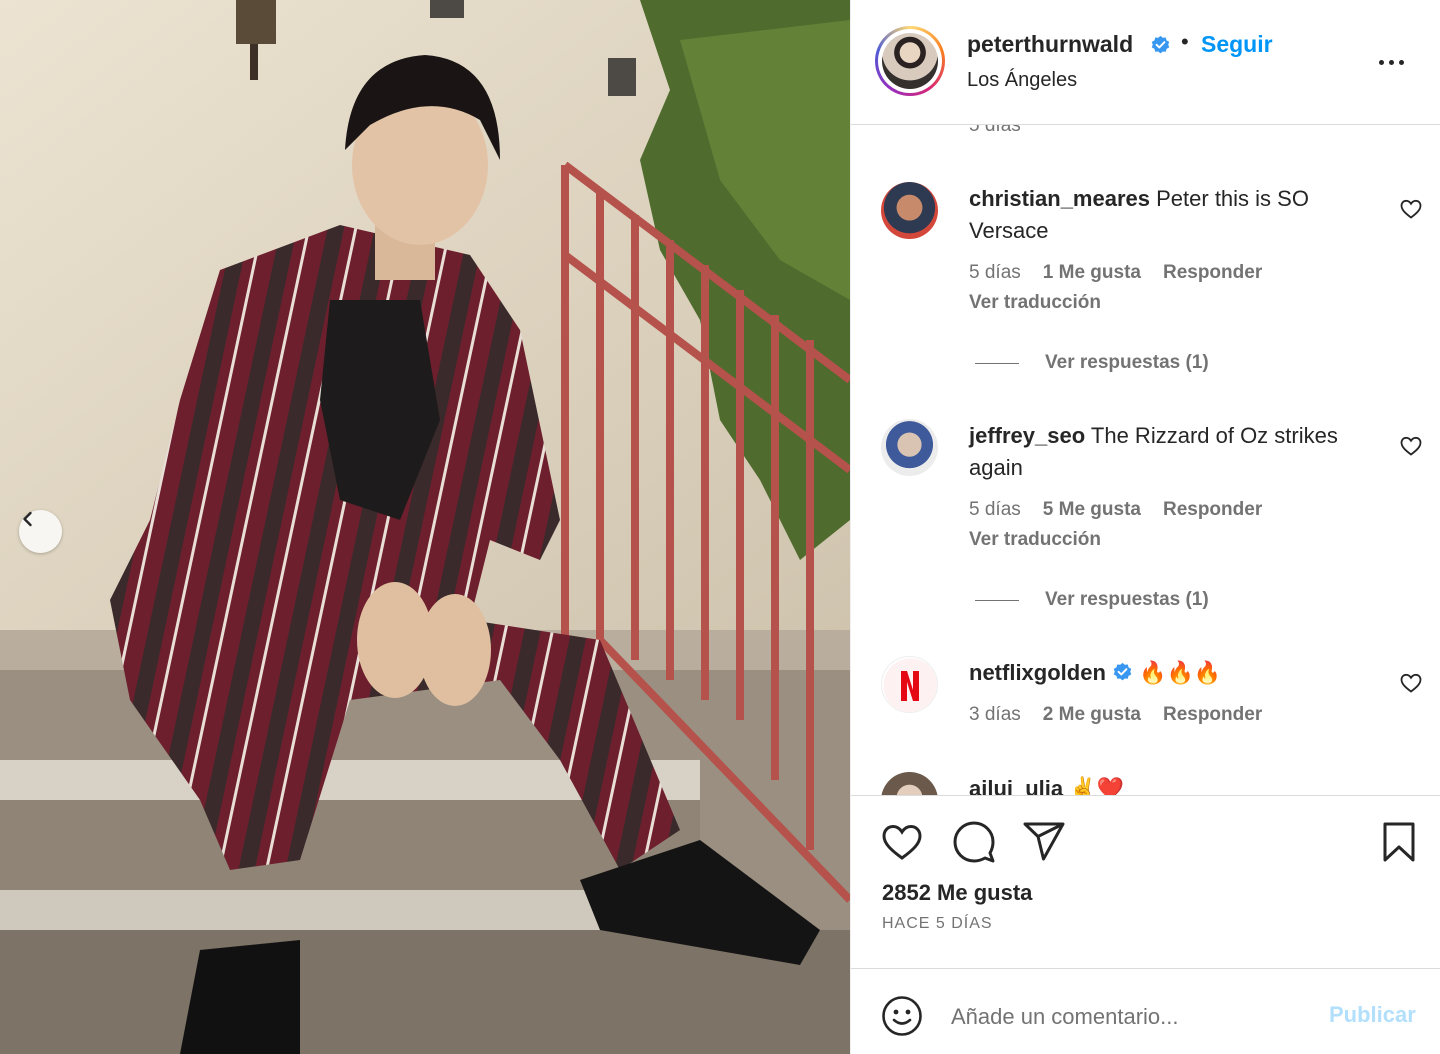 The image size is (1440, 1054). I want to click on commenter-username: christian_meares, so click(1059, 198).